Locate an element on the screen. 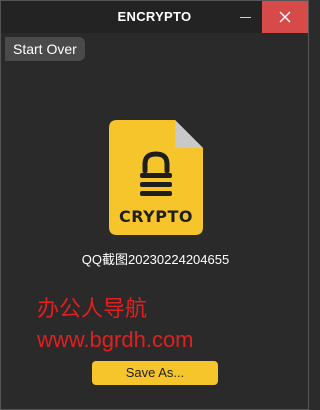 The width and height of the screenshot is (320, 410). start-over-button: Start Over is located at coordinates (45, 49).